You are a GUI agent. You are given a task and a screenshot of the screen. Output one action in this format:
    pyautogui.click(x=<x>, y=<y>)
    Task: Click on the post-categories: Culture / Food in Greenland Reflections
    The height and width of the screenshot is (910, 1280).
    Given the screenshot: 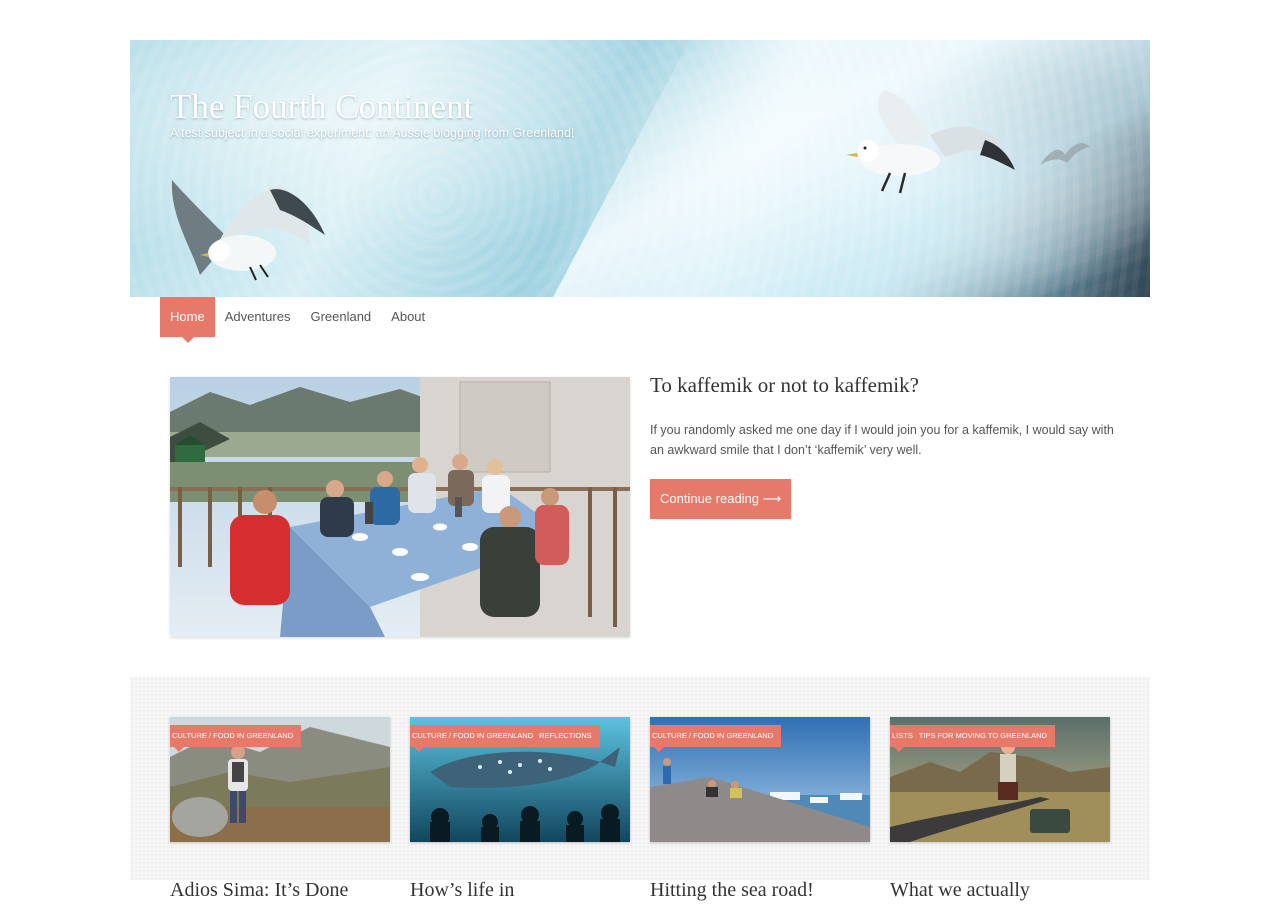 What is the action you would take?
    pyautogui.click(x=505, y=738)
    